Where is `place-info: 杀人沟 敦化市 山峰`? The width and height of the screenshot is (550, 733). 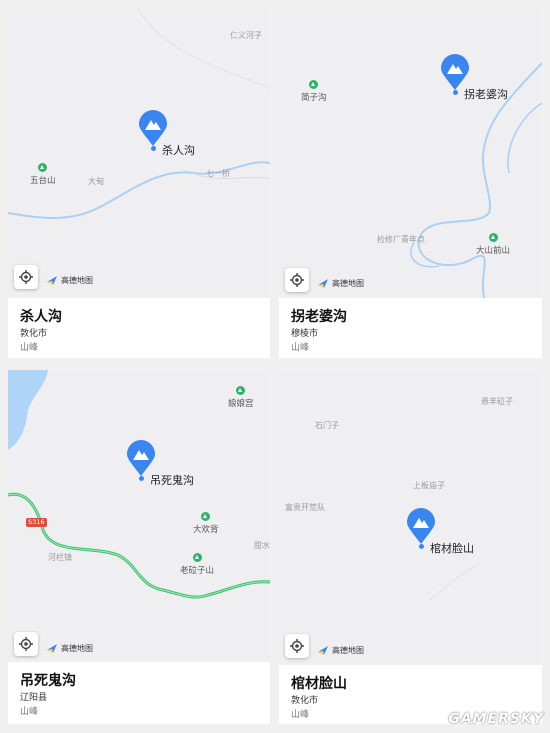 place-info: 杀人沟 敦化市 山峰 is located at coordinates (139, 328).